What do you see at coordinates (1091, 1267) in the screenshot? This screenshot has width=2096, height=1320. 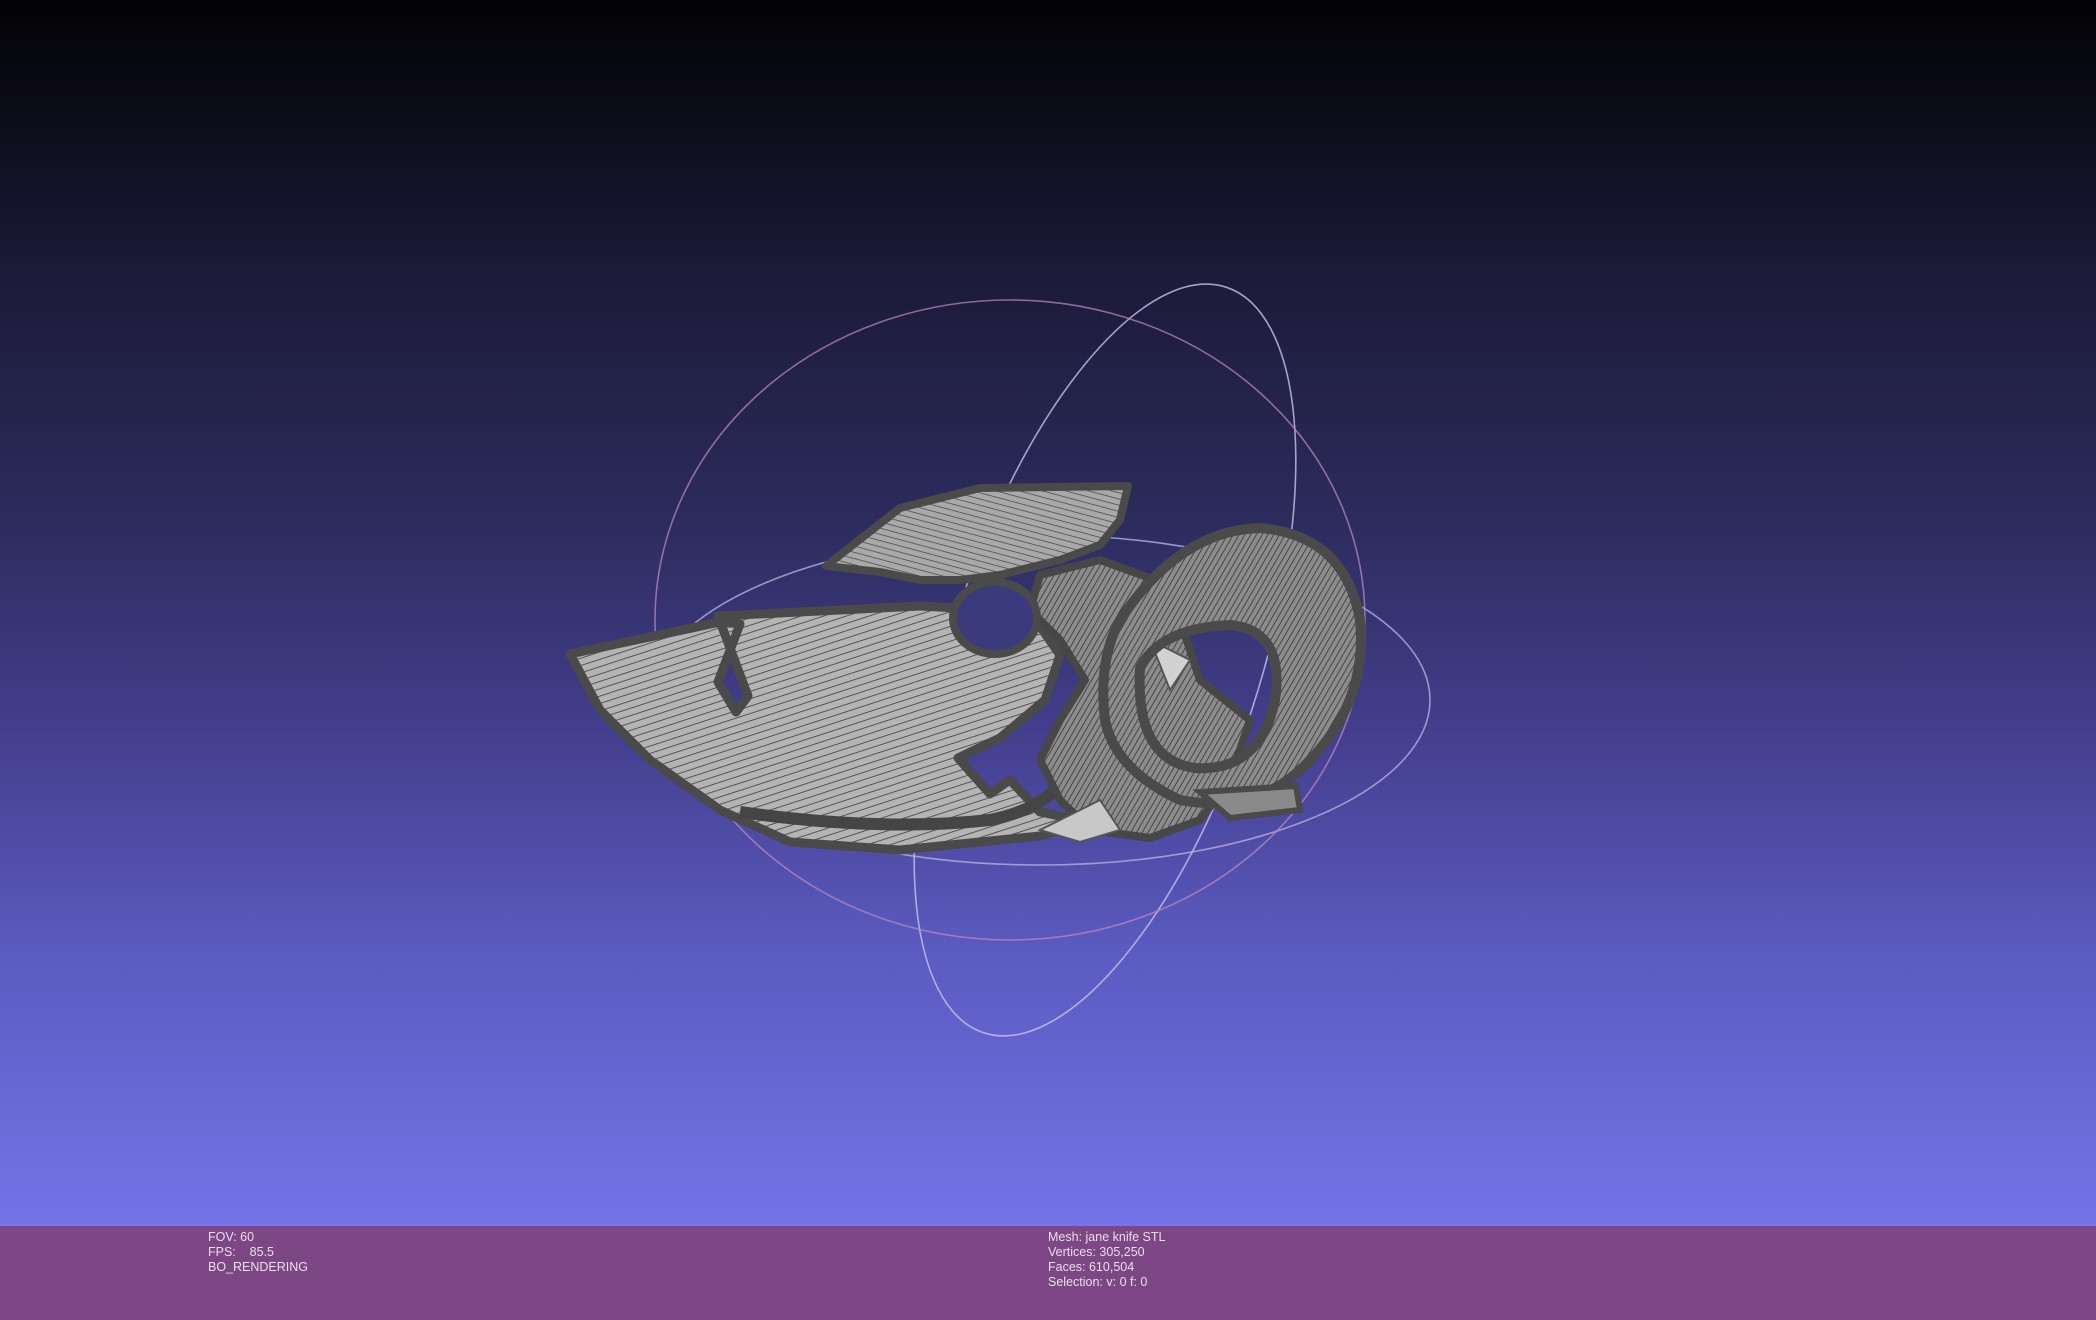 I see `faces-readout: Faces: 610,504` at bounding box center [1091, 1267].